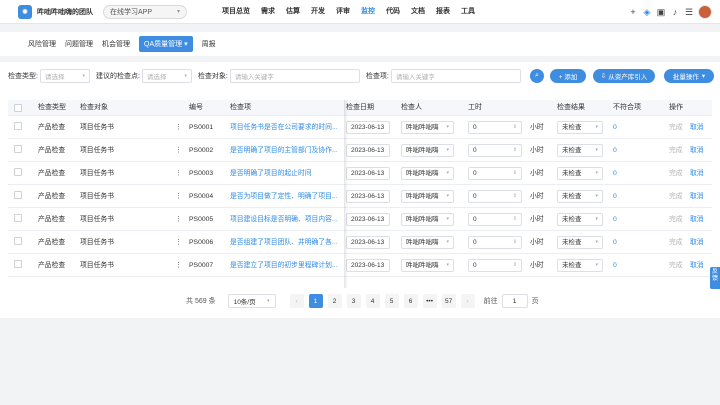 This screenshot has width=720, height=405. I want to click on page-ellipsis: •••, so click(429, 301).